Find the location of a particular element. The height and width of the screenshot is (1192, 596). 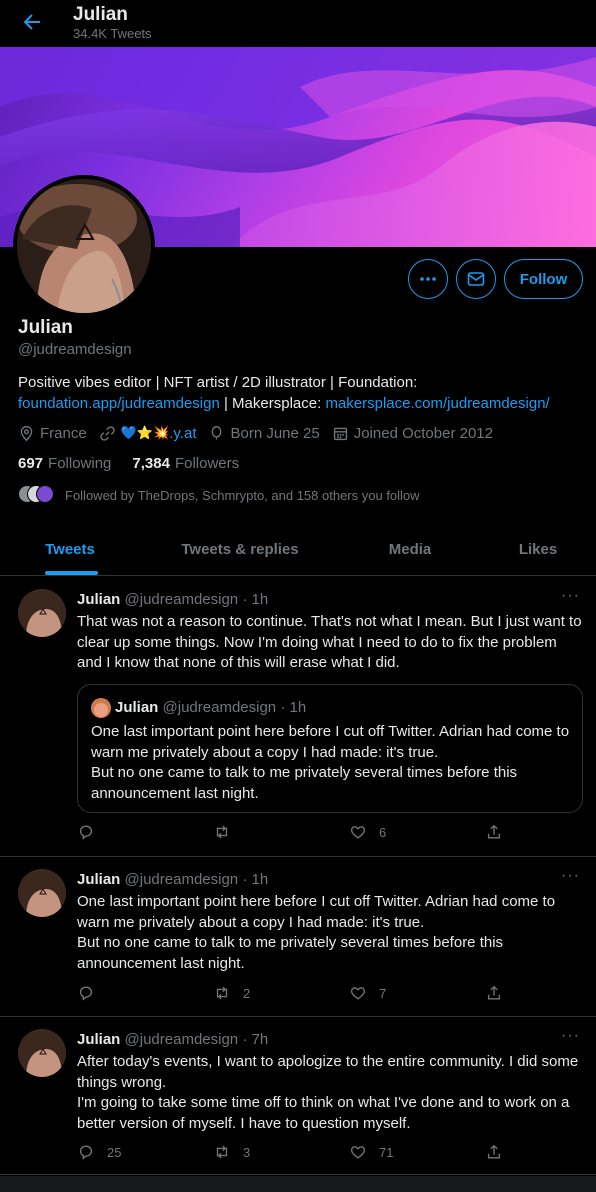

tab-tweets-replies: Tweets & replies is located at coordinates (240, 549).